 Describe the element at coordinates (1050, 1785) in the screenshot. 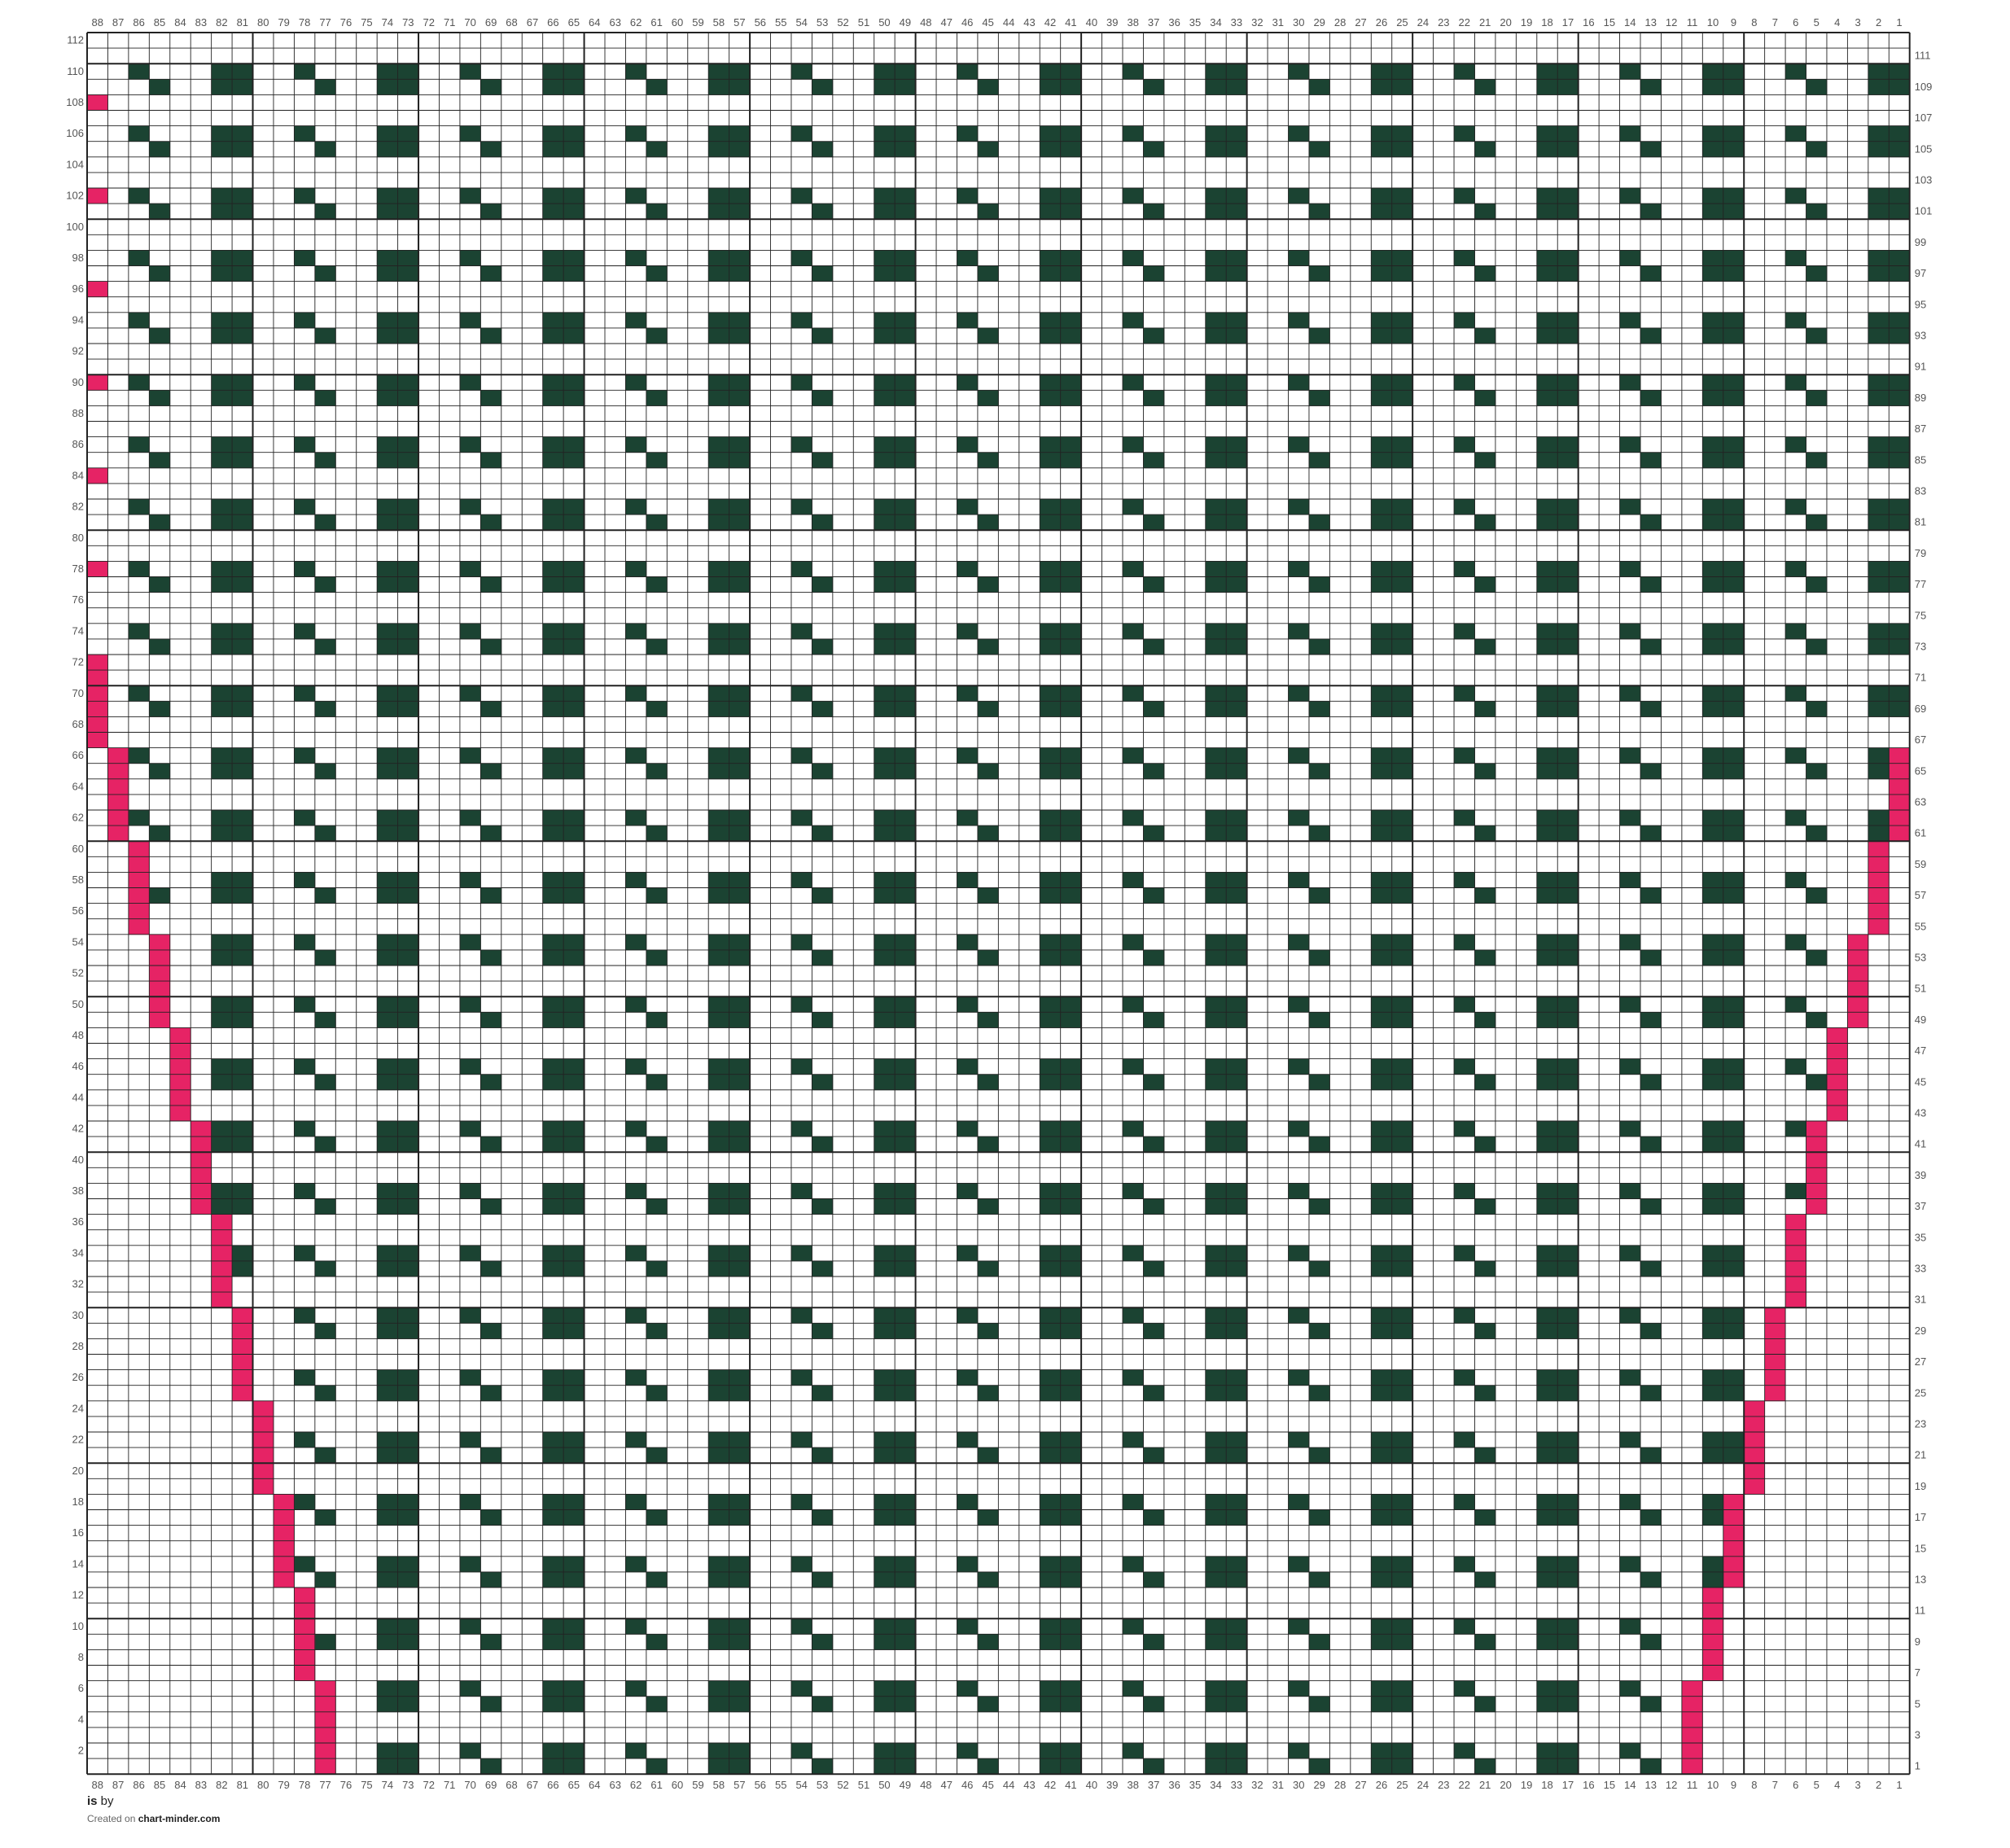

I see `column-label-bottom: 42` at that location.